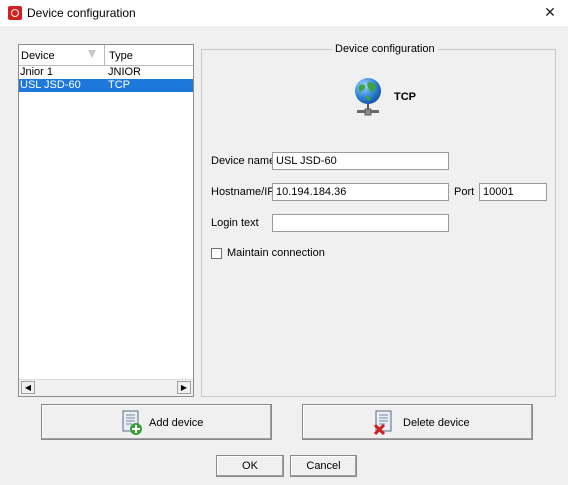  Describe the element at coordinates (92, 54) in the screenshot. I see `sort-arrow-icon` at that location.